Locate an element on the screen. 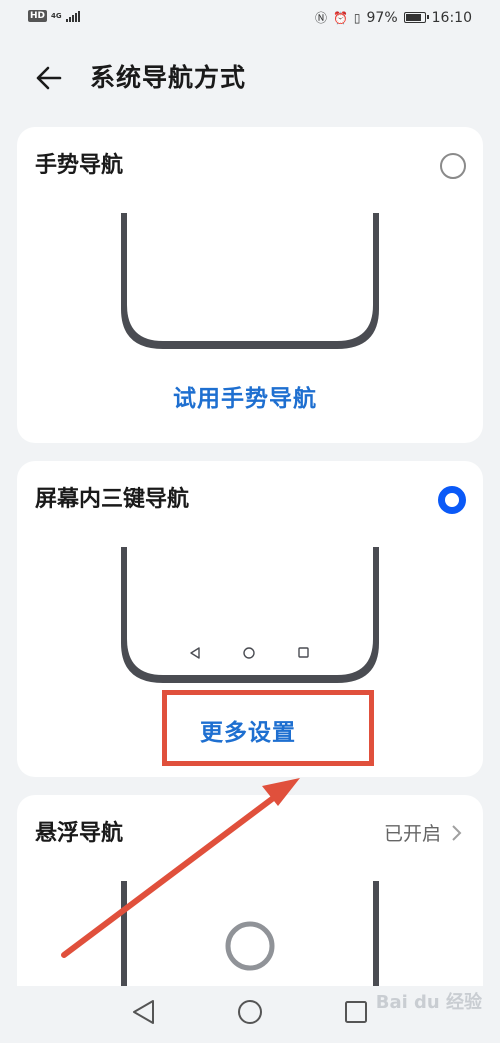 The height and width of the screenshot is (1043, 500). nav-back-button is located at coordinates (143, 1012).